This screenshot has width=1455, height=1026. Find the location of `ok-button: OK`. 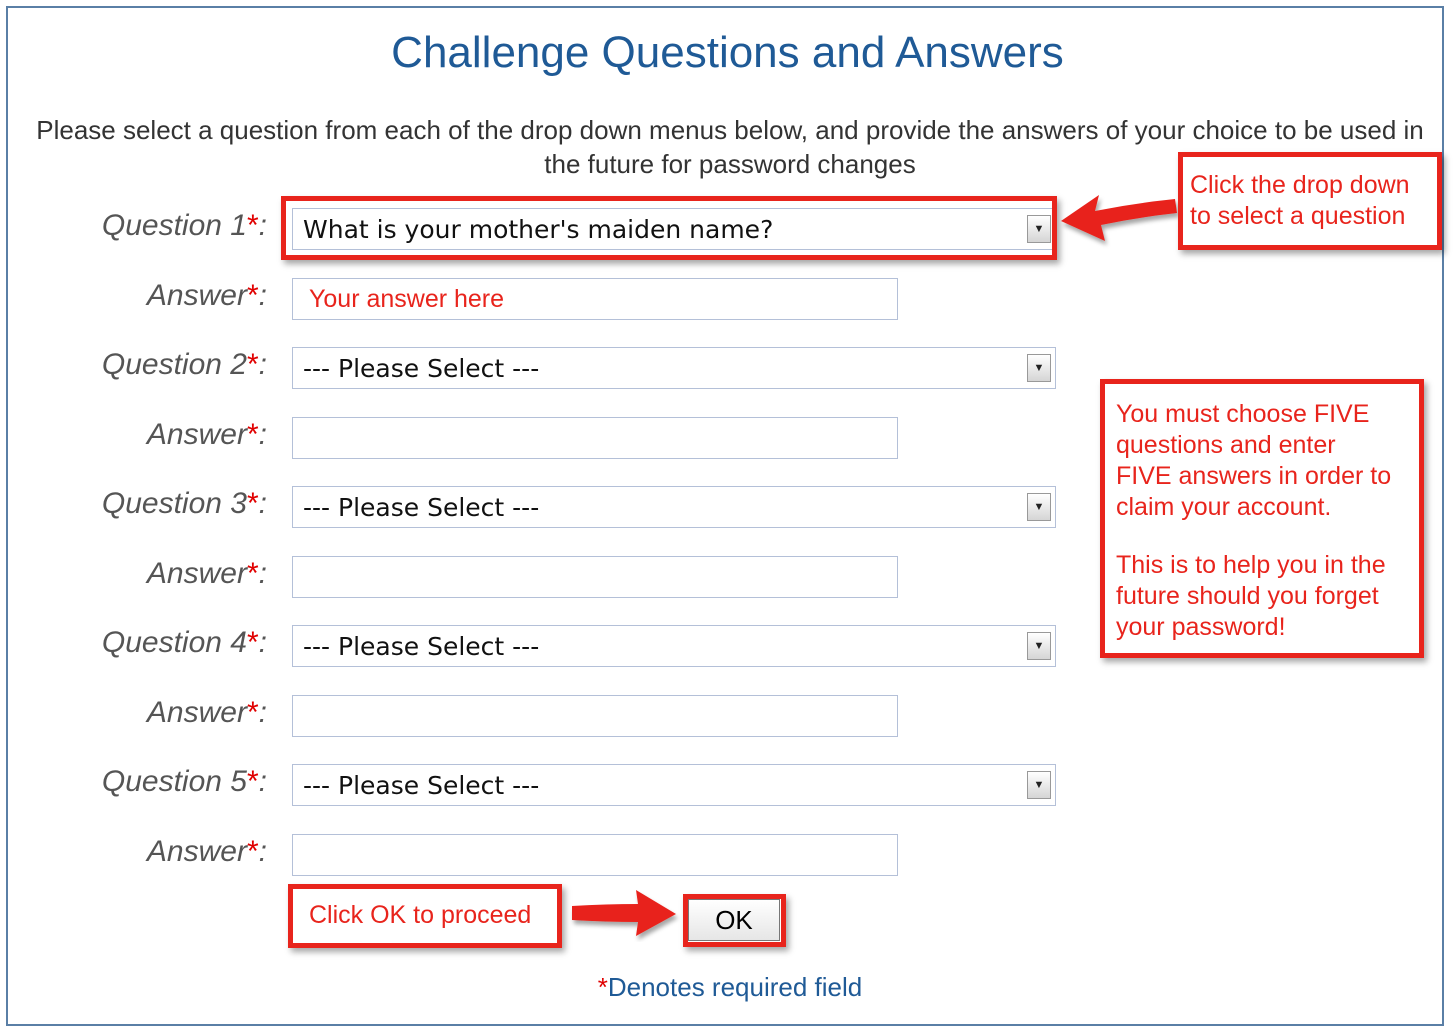

ok-button: OK is located at coordinates (734, 920).